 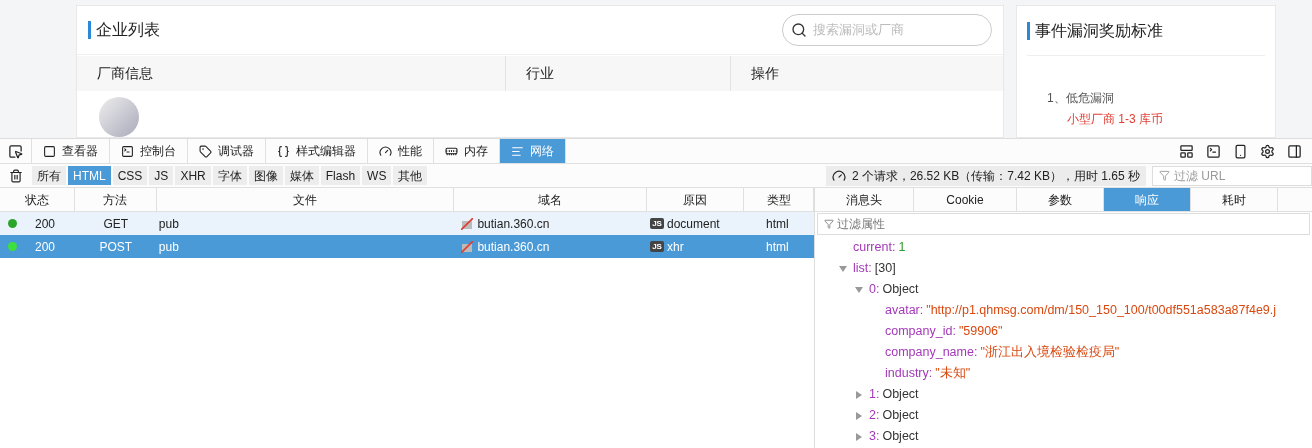 I want to click on column-header: 状态, so click(x=37, y=199).